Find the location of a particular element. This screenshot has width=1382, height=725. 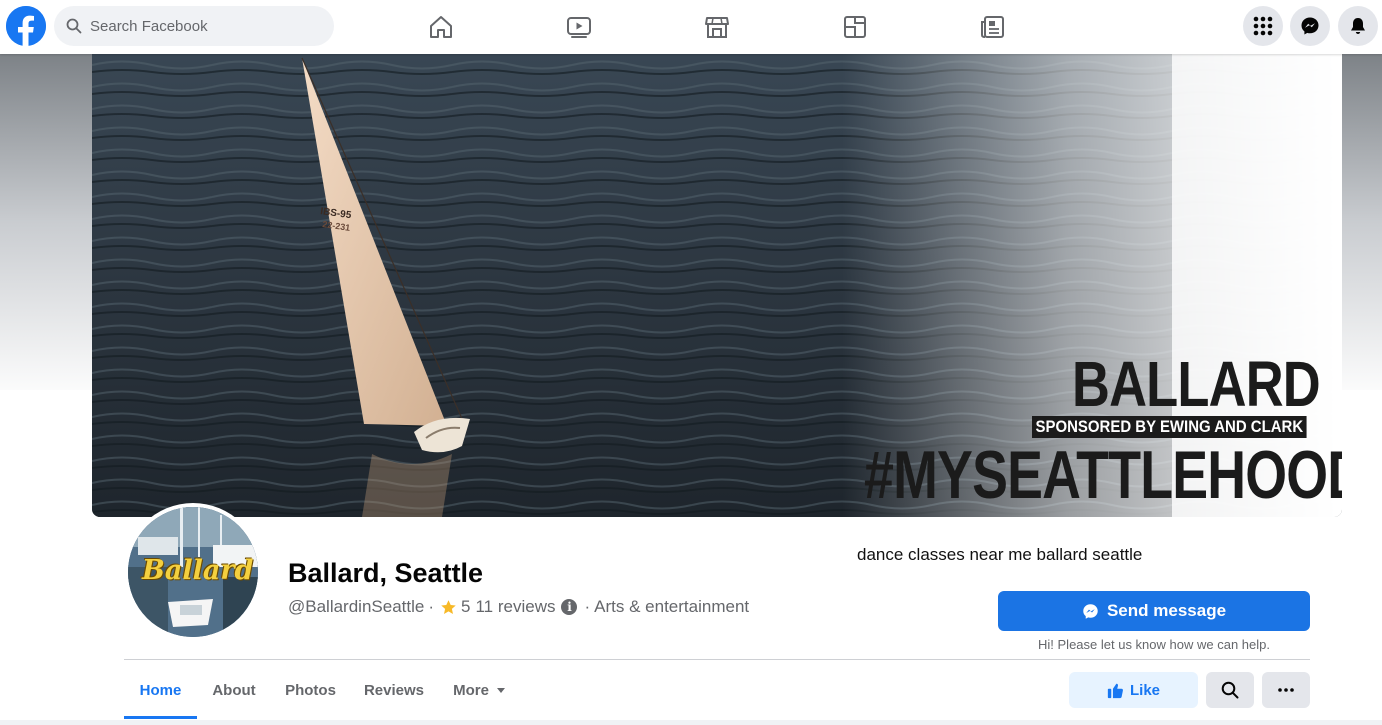

like-label: Like is located at coordinates (1144, 690).